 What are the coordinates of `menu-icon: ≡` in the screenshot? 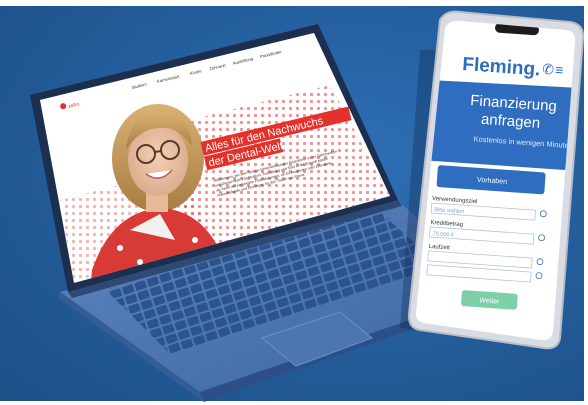 It's located at (559, 70).